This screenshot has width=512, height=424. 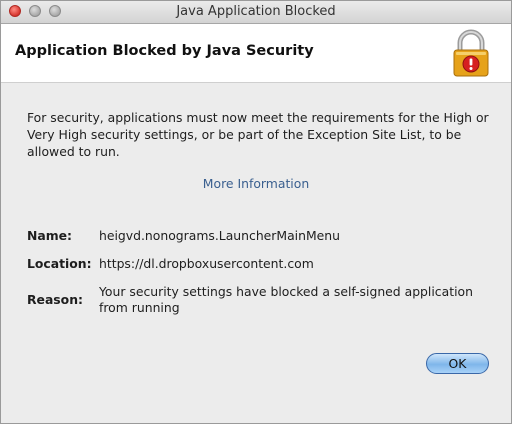 What do you see at coordinates (219, 235) in the screenshot?
I see `name-value: heigvd.nonograms.LauncherMainMenu` at bounding box center [219, 235].